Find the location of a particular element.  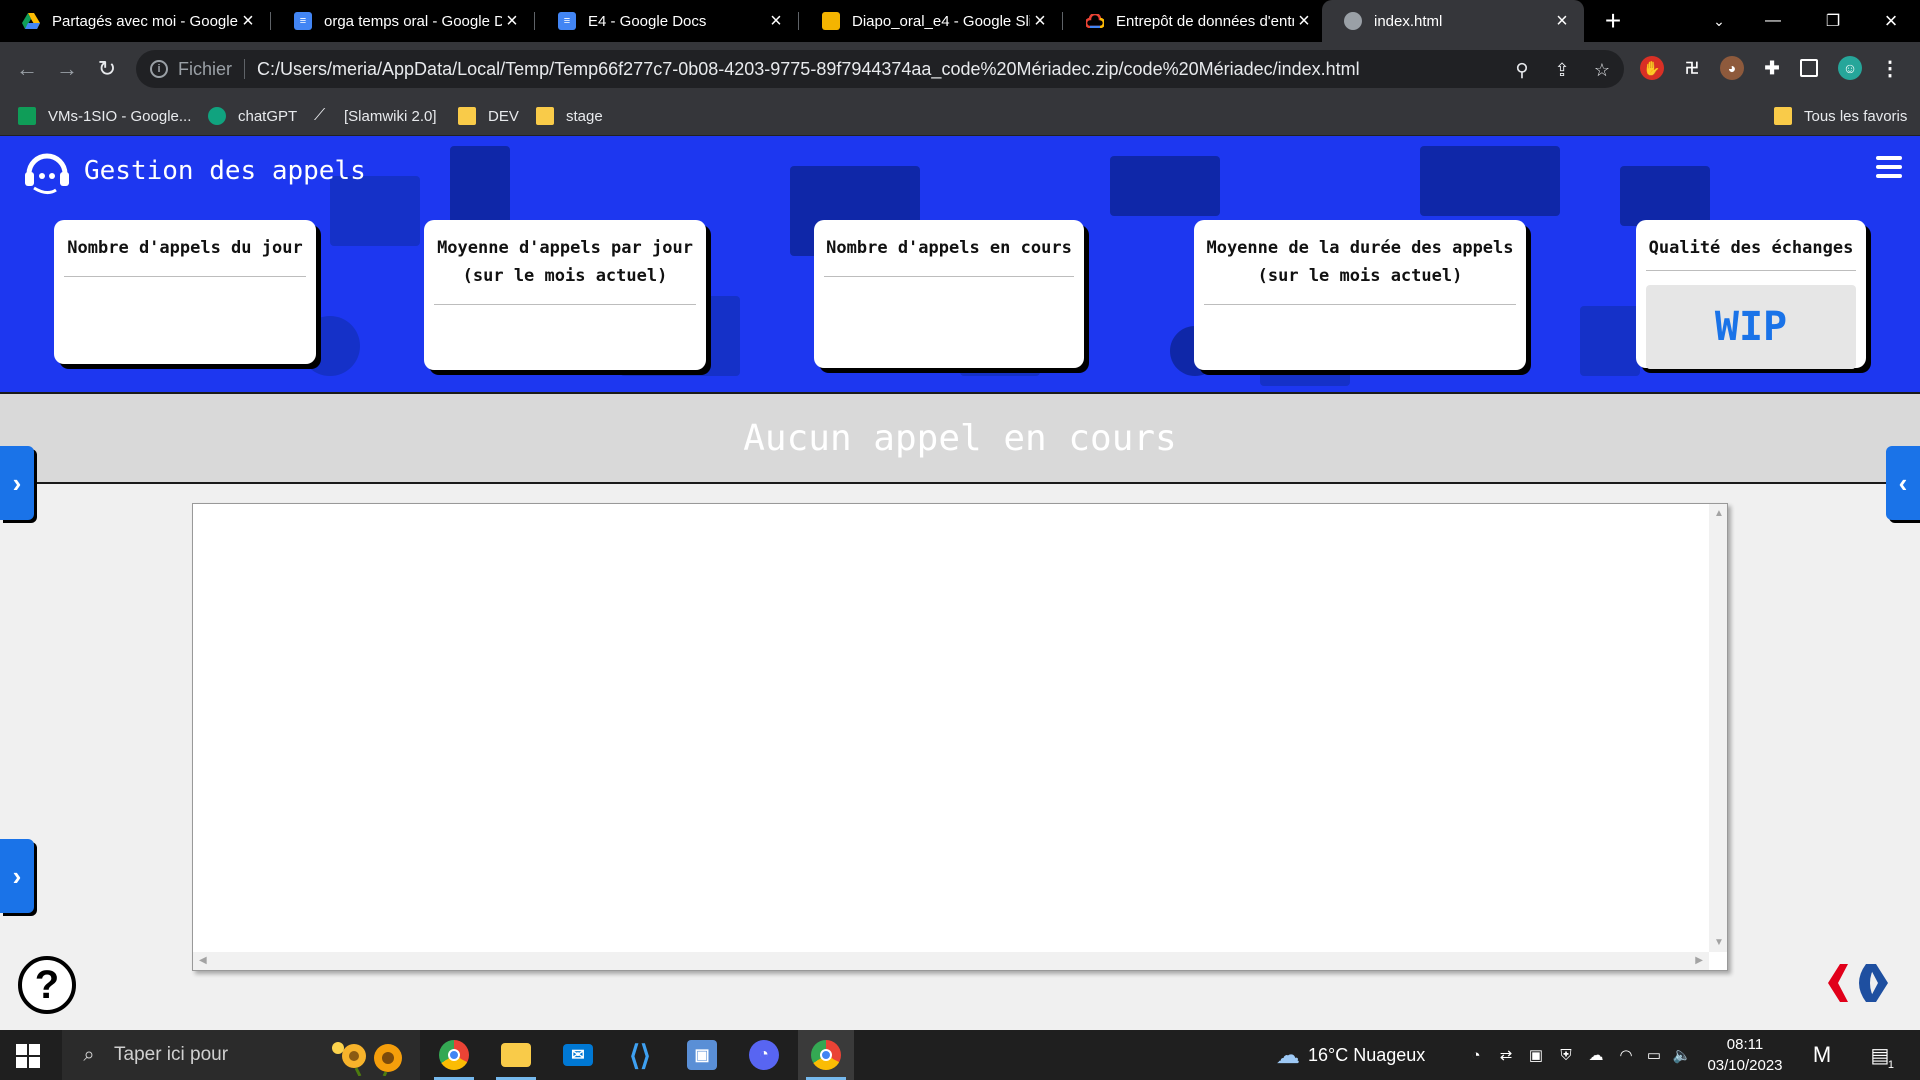

google-sheets-icon is located at coordinates (27, 116).